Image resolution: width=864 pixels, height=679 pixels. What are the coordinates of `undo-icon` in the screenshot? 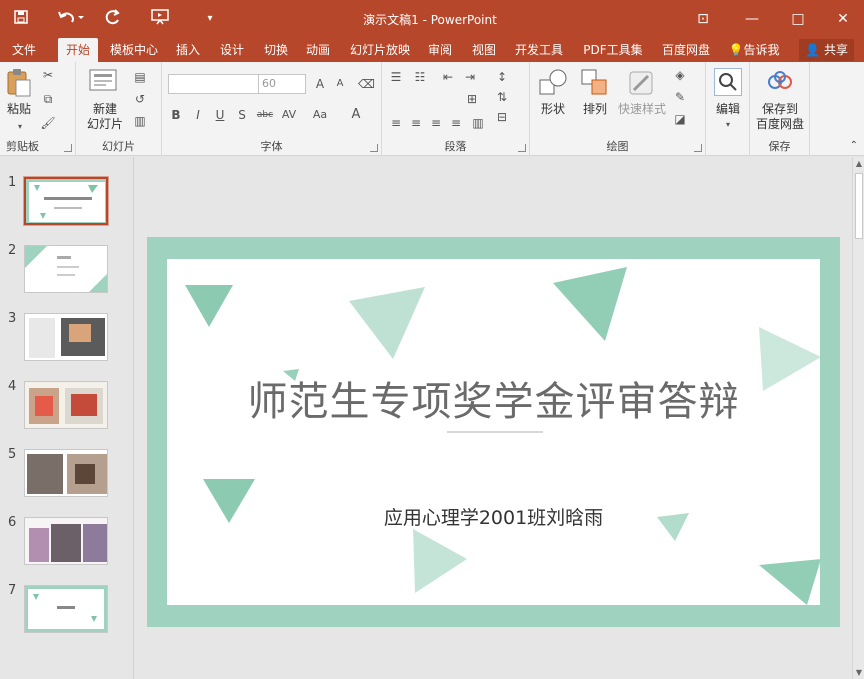 It's located at (71, 19).